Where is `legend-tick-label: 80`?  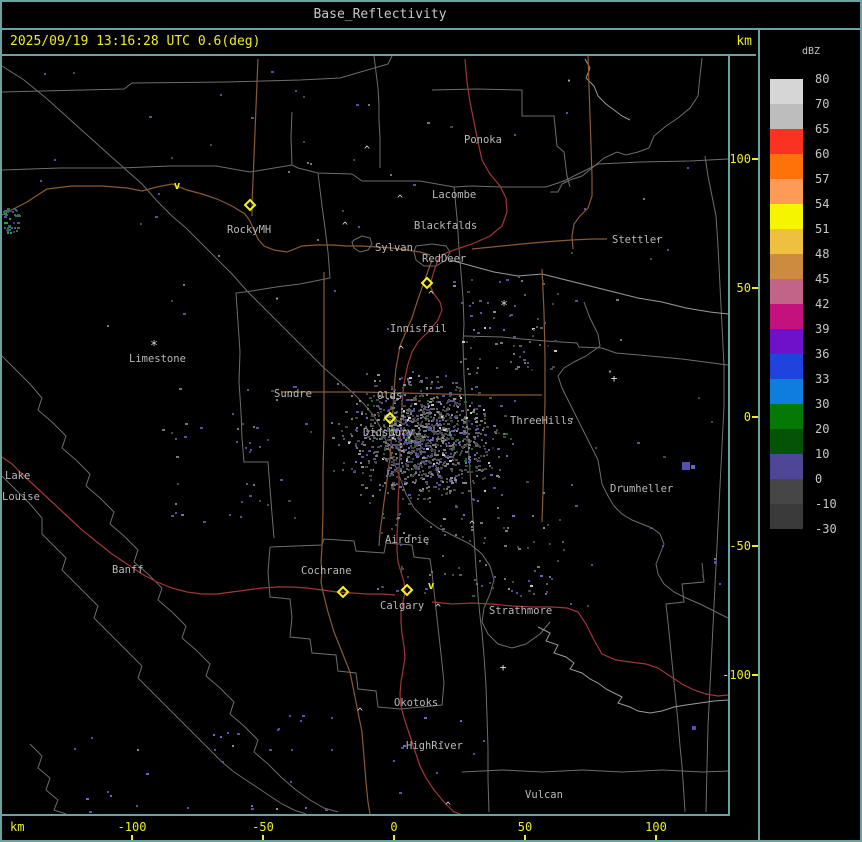 legend-tick-label: 80 is located at coordinates (822, 79).